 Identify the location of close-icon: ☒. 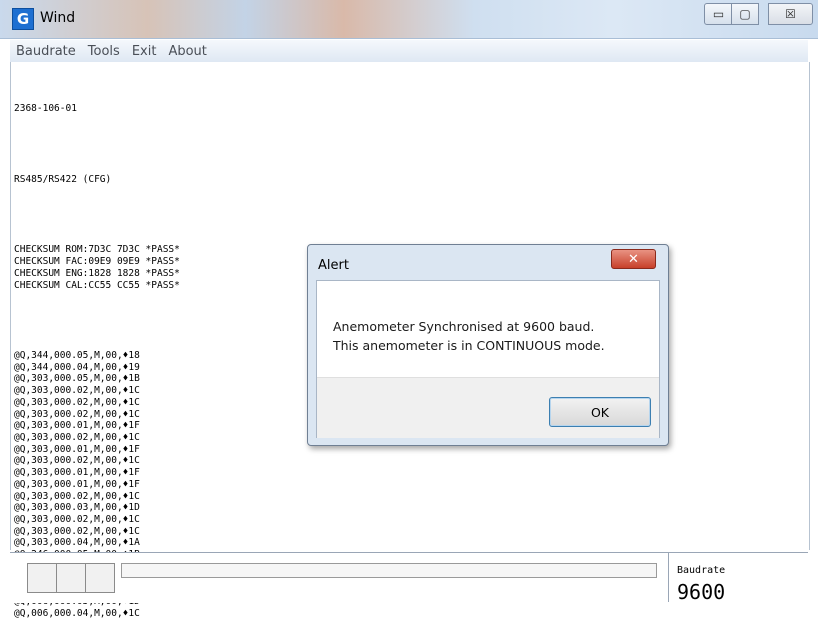
(790, 14).